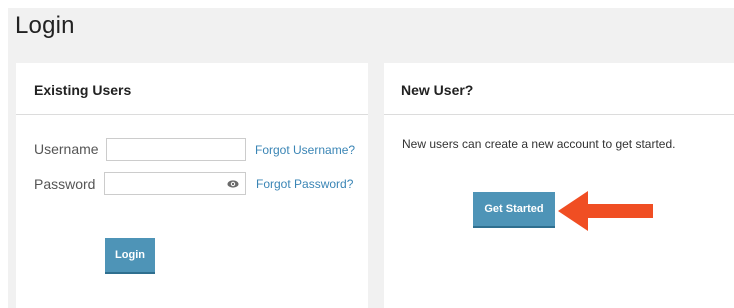 This screenshot has height=308, width=734. I want to click on password-input, so click(175, 183).